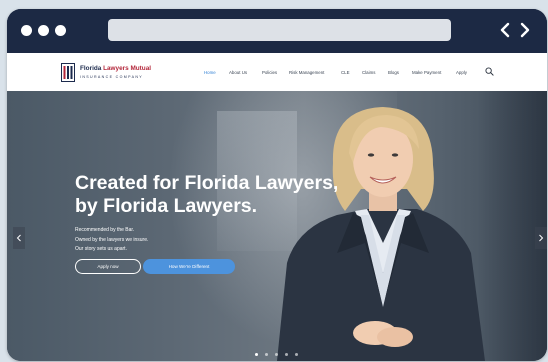 This screenshot has height=362, width=548. I want to click on carousel-next-button, so click(541, 238).